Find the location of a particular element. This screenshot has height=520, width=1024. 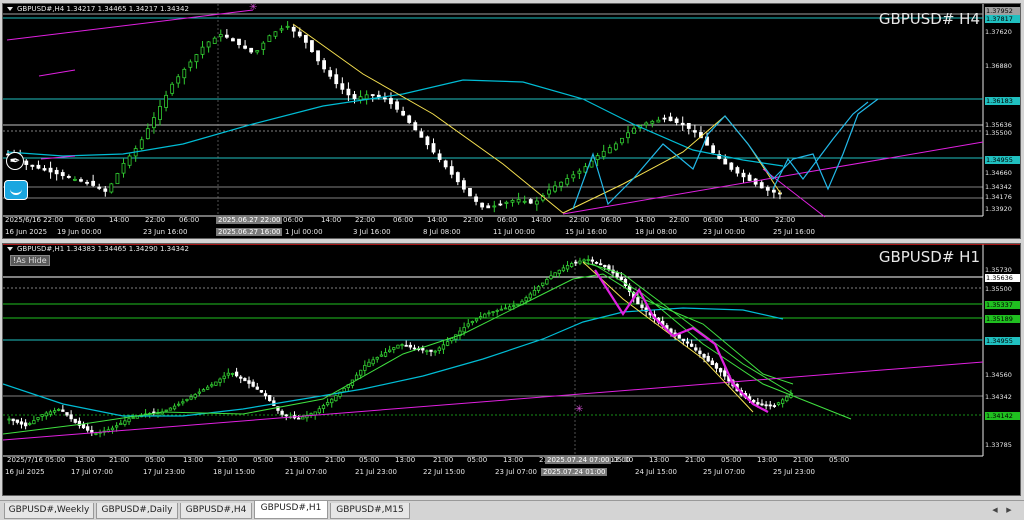

h4-time-label: 3 Jul 16:00 is located at coordinates (372, 232).